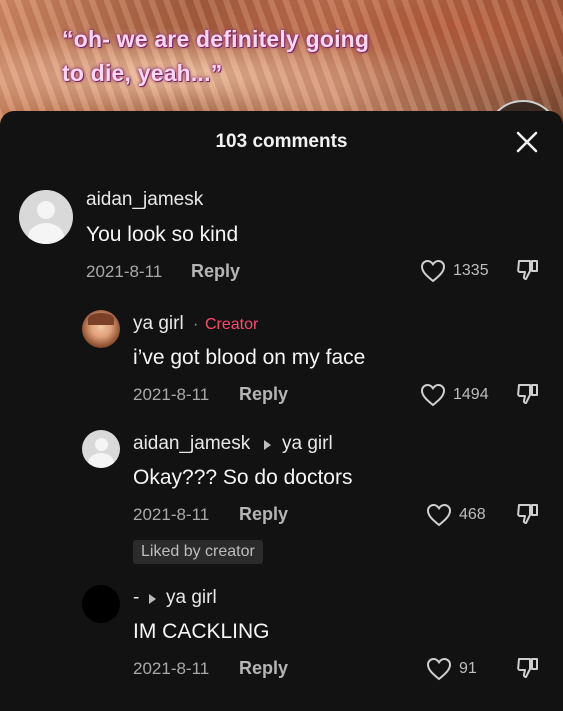 The height and width of the screenshot is (711, 563). I want to click on comments-header: 103 comments, so click(281, 140).